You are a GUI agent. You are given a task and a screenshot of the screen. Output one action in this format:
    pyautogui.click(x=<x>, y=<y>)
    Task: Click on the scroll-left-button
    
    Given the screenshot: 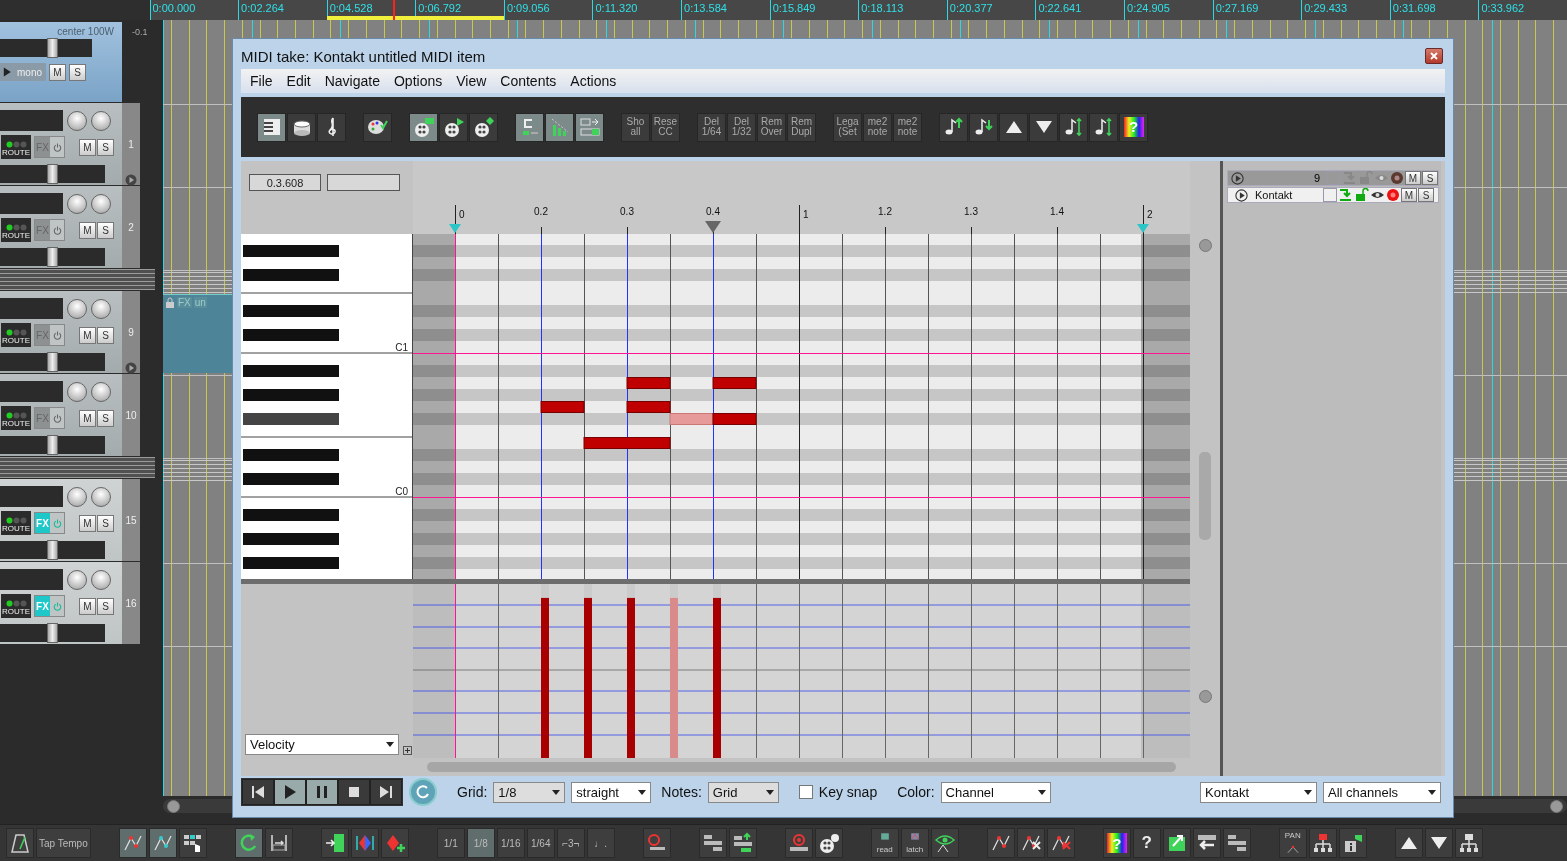 What is the action you would take?
    pyautogui.click(x=173, y=806)
    